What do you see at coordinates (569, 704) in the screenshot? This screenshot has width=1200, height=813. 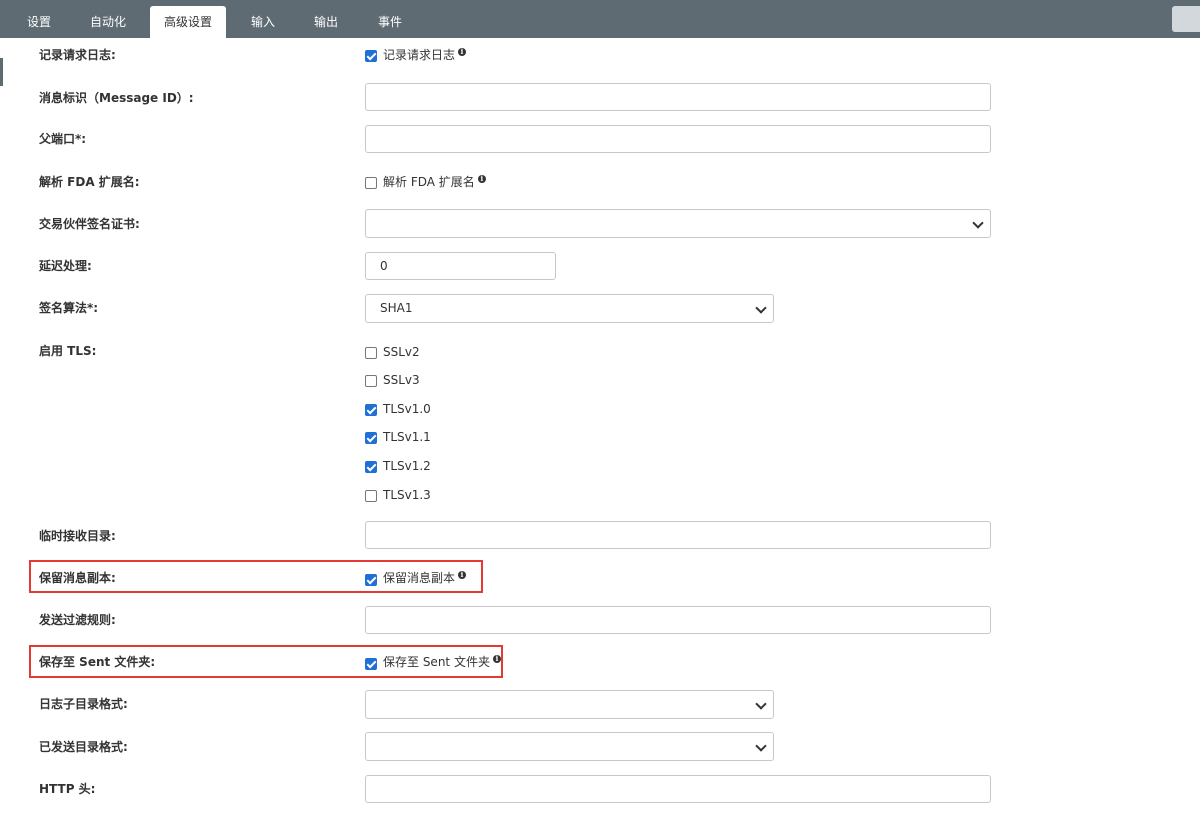 I see `log-subdir-select` at bounding box center [569, 704].